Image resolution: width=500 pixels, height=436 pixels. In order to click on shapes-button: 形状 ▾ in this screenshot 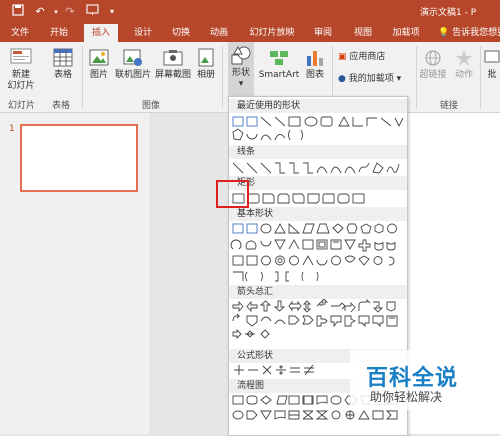, I will do `click(241, 71)`.